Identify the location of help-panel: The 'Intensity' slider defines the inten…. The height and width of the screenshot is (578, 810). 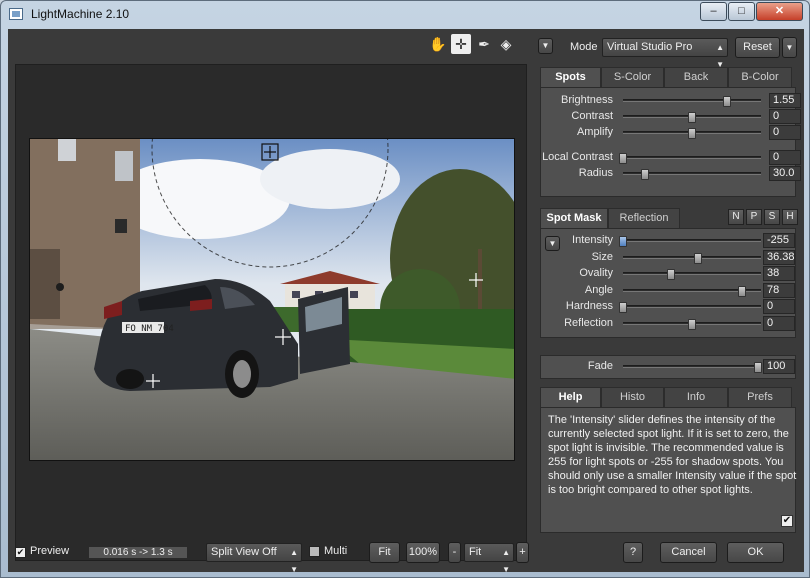
(668, 470).